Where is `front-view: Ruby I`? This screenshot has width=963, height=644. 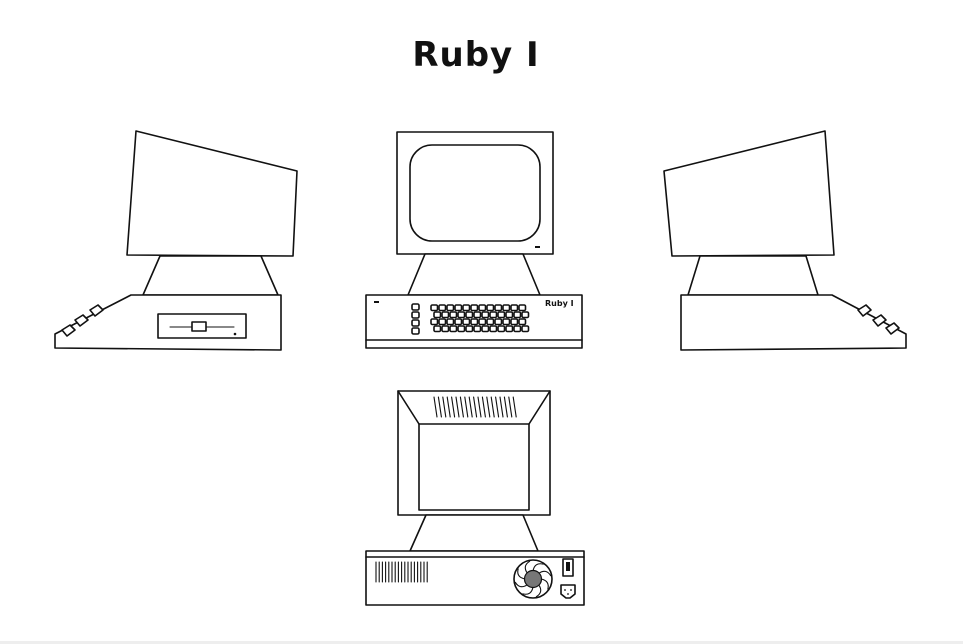 front-view: Ruby I is located at coordinates (474, 240).